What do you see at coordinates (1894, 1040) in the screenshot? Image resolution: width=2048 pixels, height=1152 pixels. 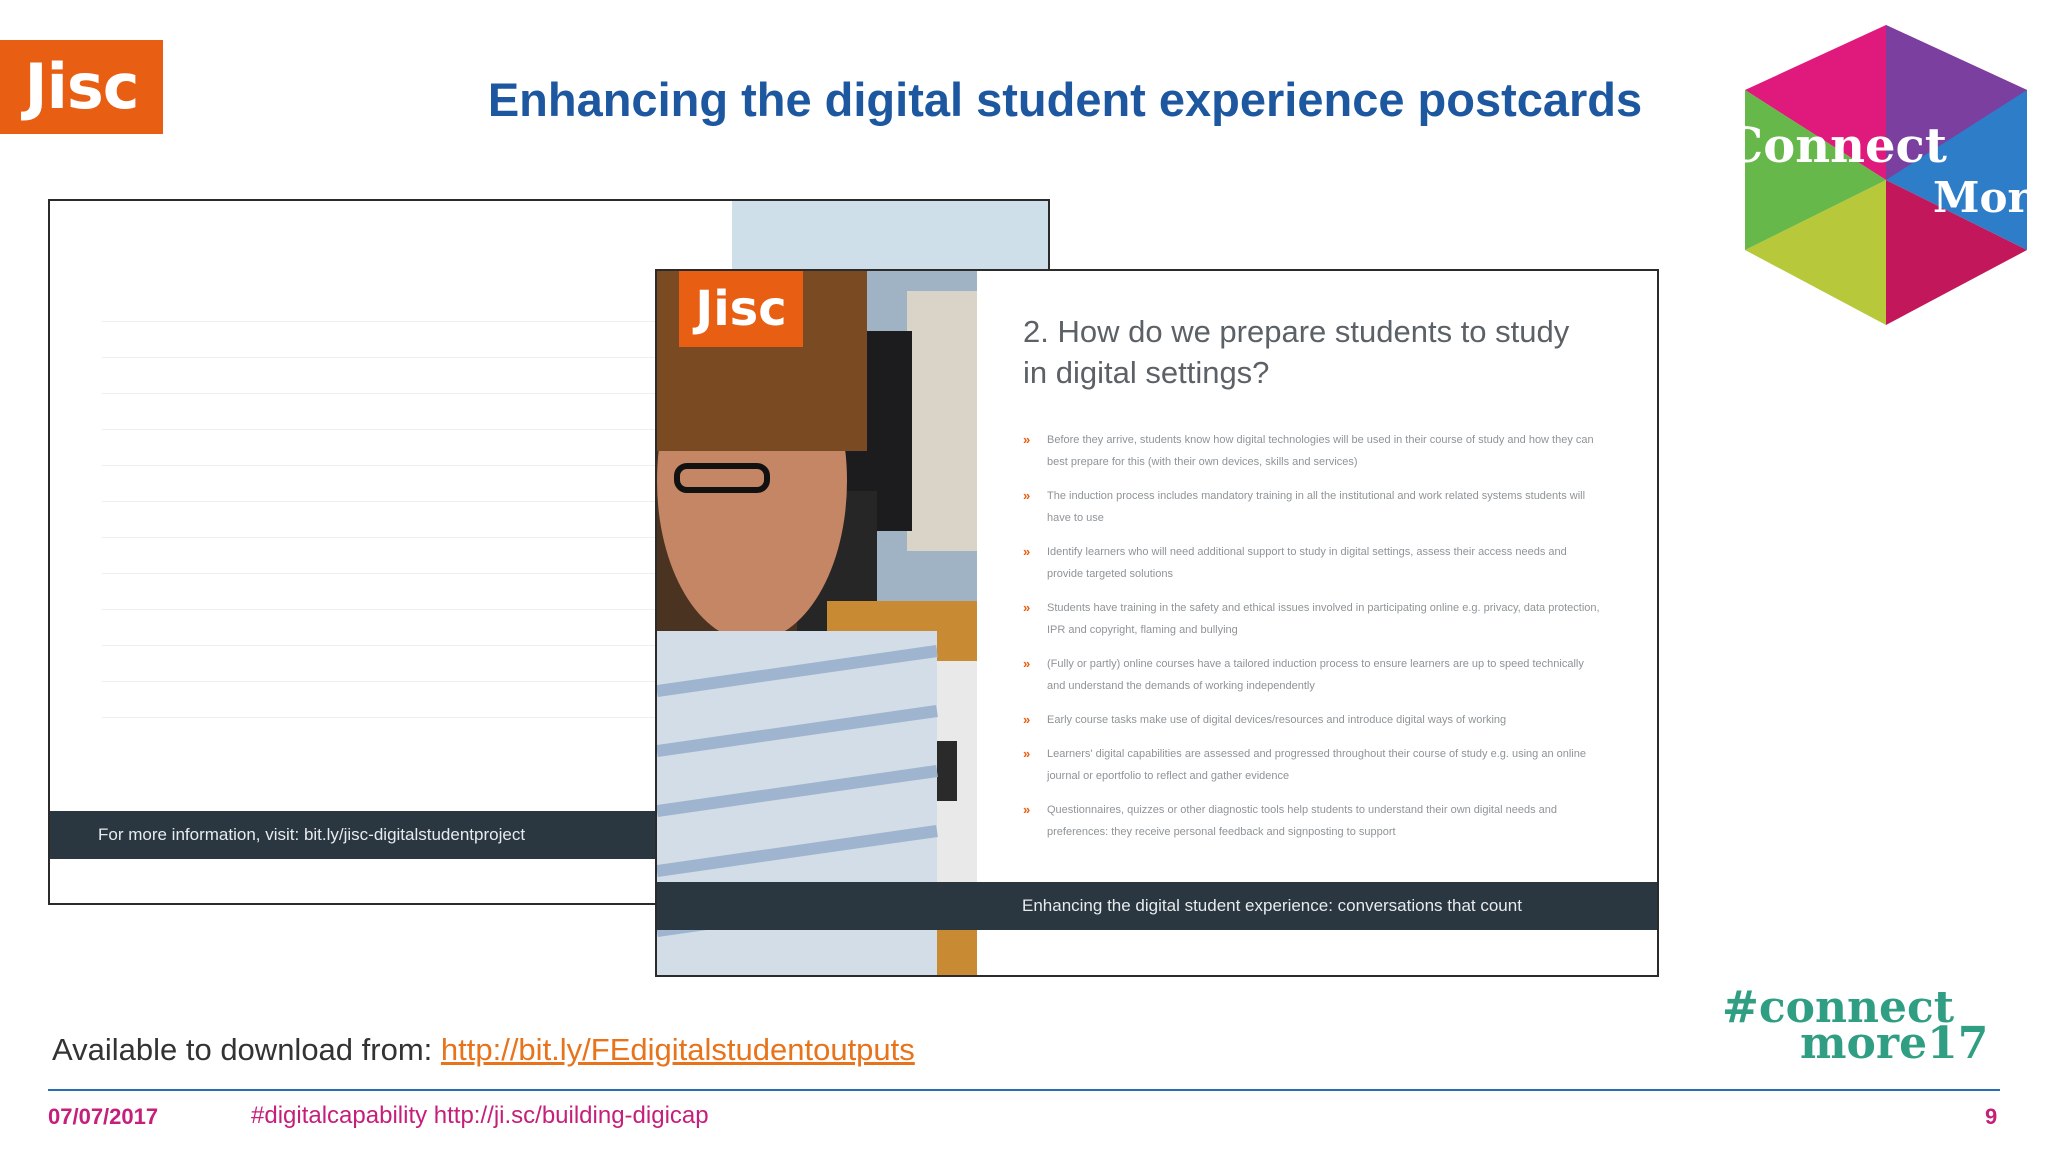 I see `hashtag-line: more17` at bounding box center [1894, 1040].